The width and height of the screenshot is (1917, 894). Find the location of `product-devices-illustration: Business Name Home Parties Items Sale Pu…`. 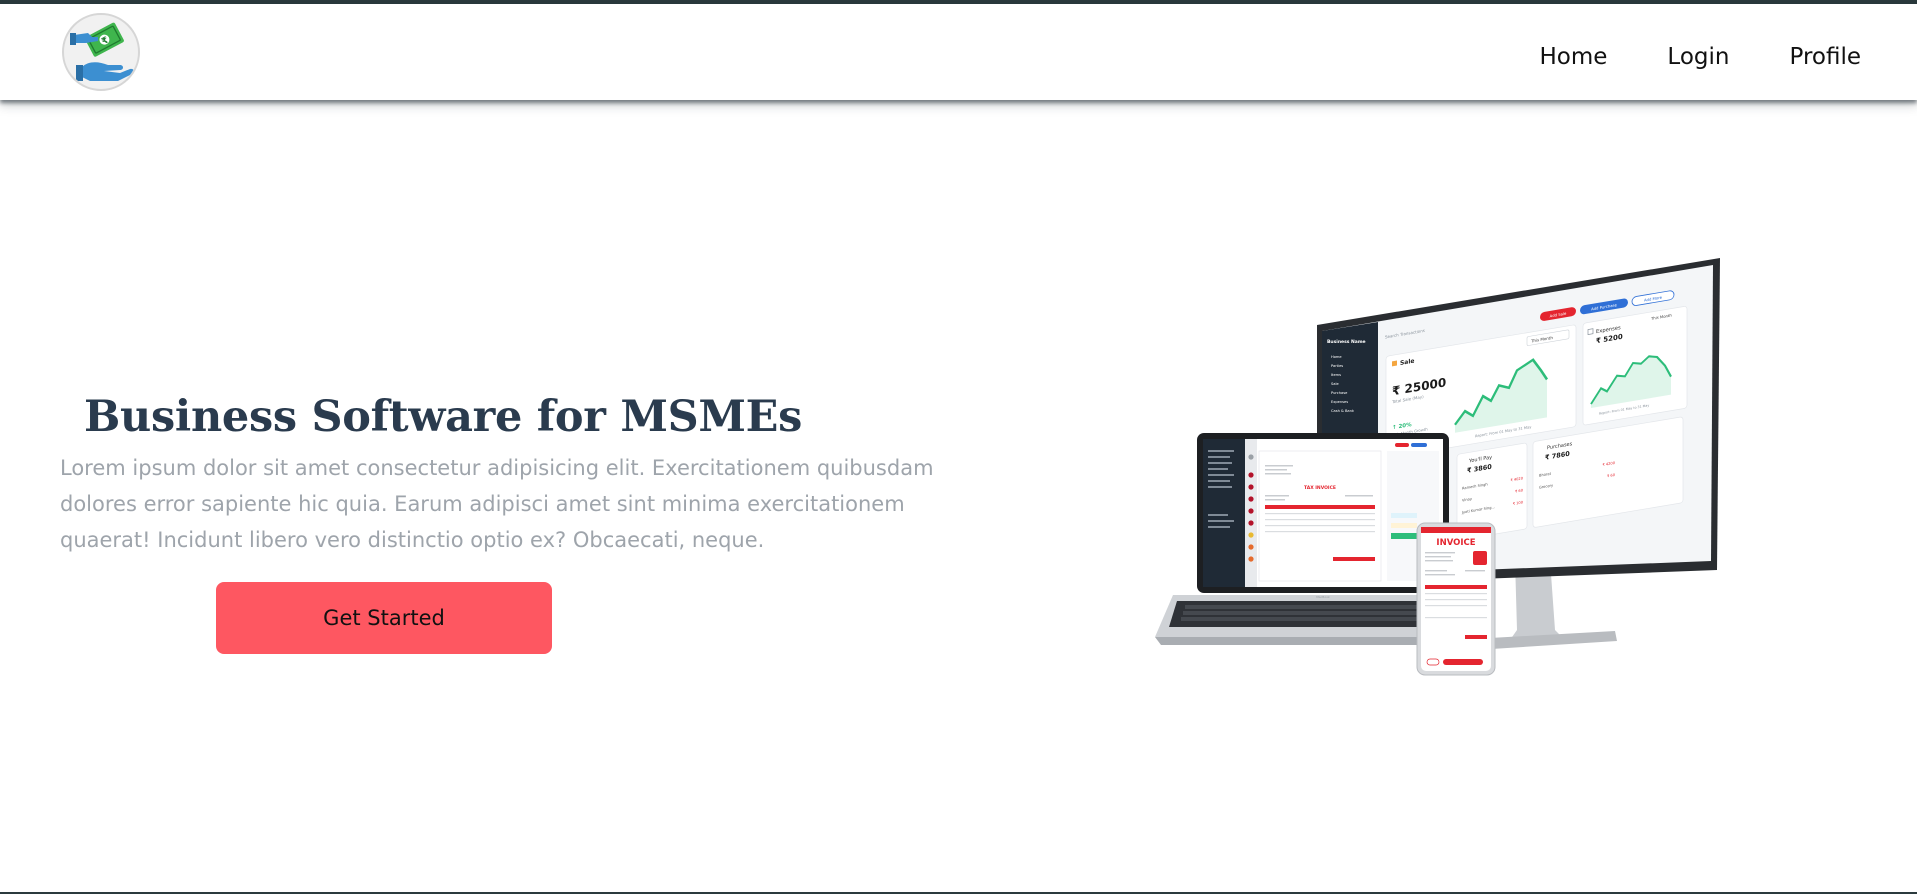

product-devices-illustration: Business Name Home Parties Items Sale Pu… is located at coordinates (1437, 467).